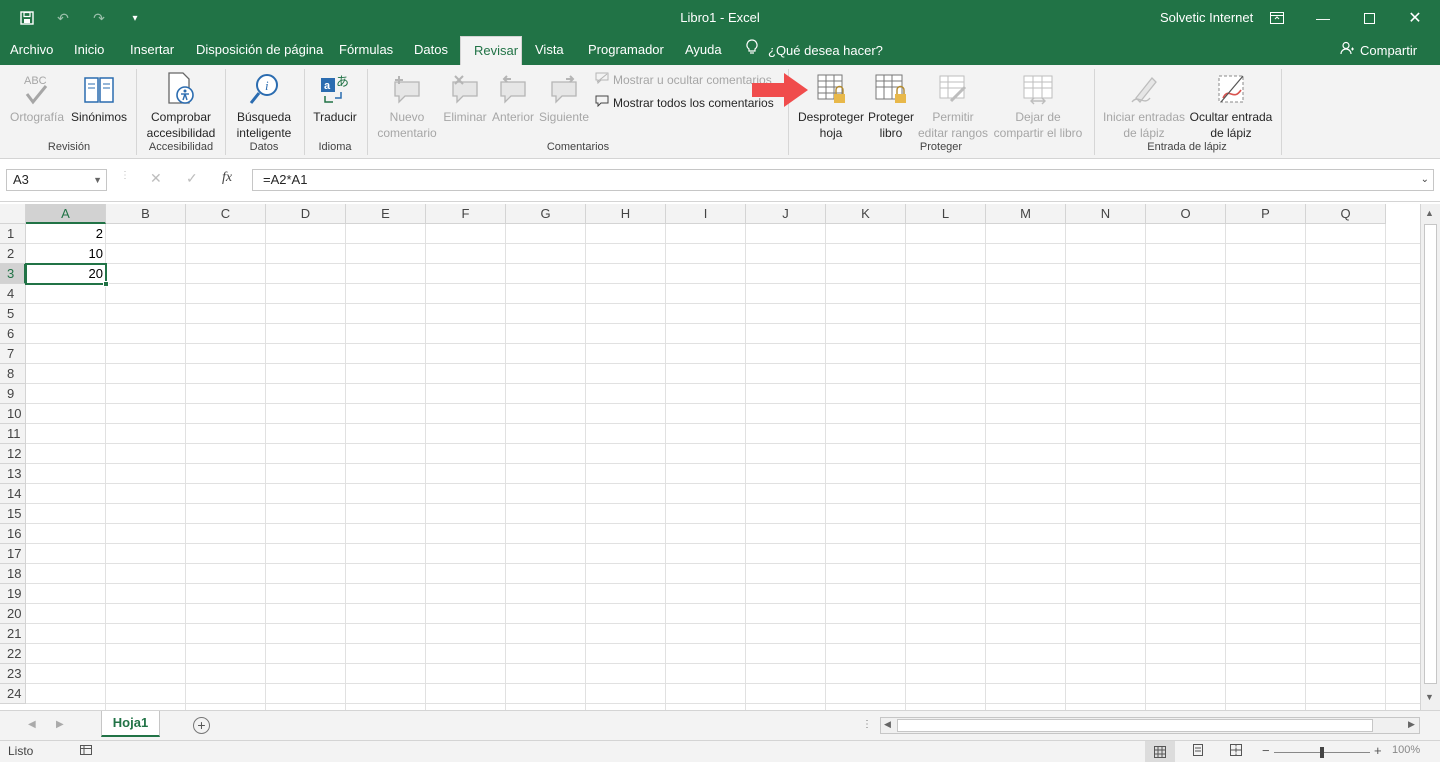 This screenshot has height=762, width=1440. I want to click on column-header-b: B, so click(146, 214).